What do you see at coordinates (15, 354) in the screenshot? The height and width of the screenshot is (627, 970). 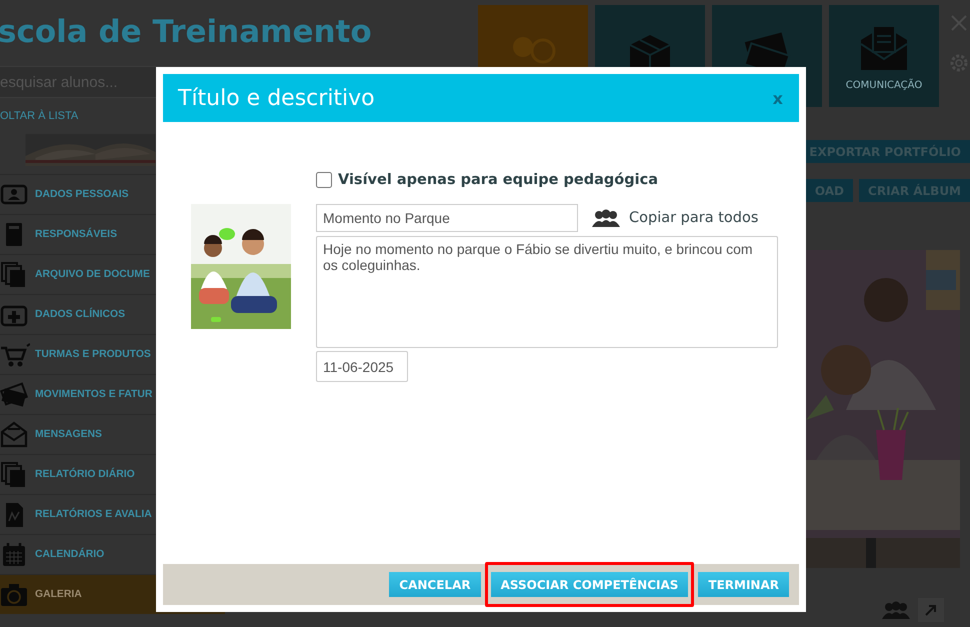 I see `cart-icon` at bounding box center [15, 354].